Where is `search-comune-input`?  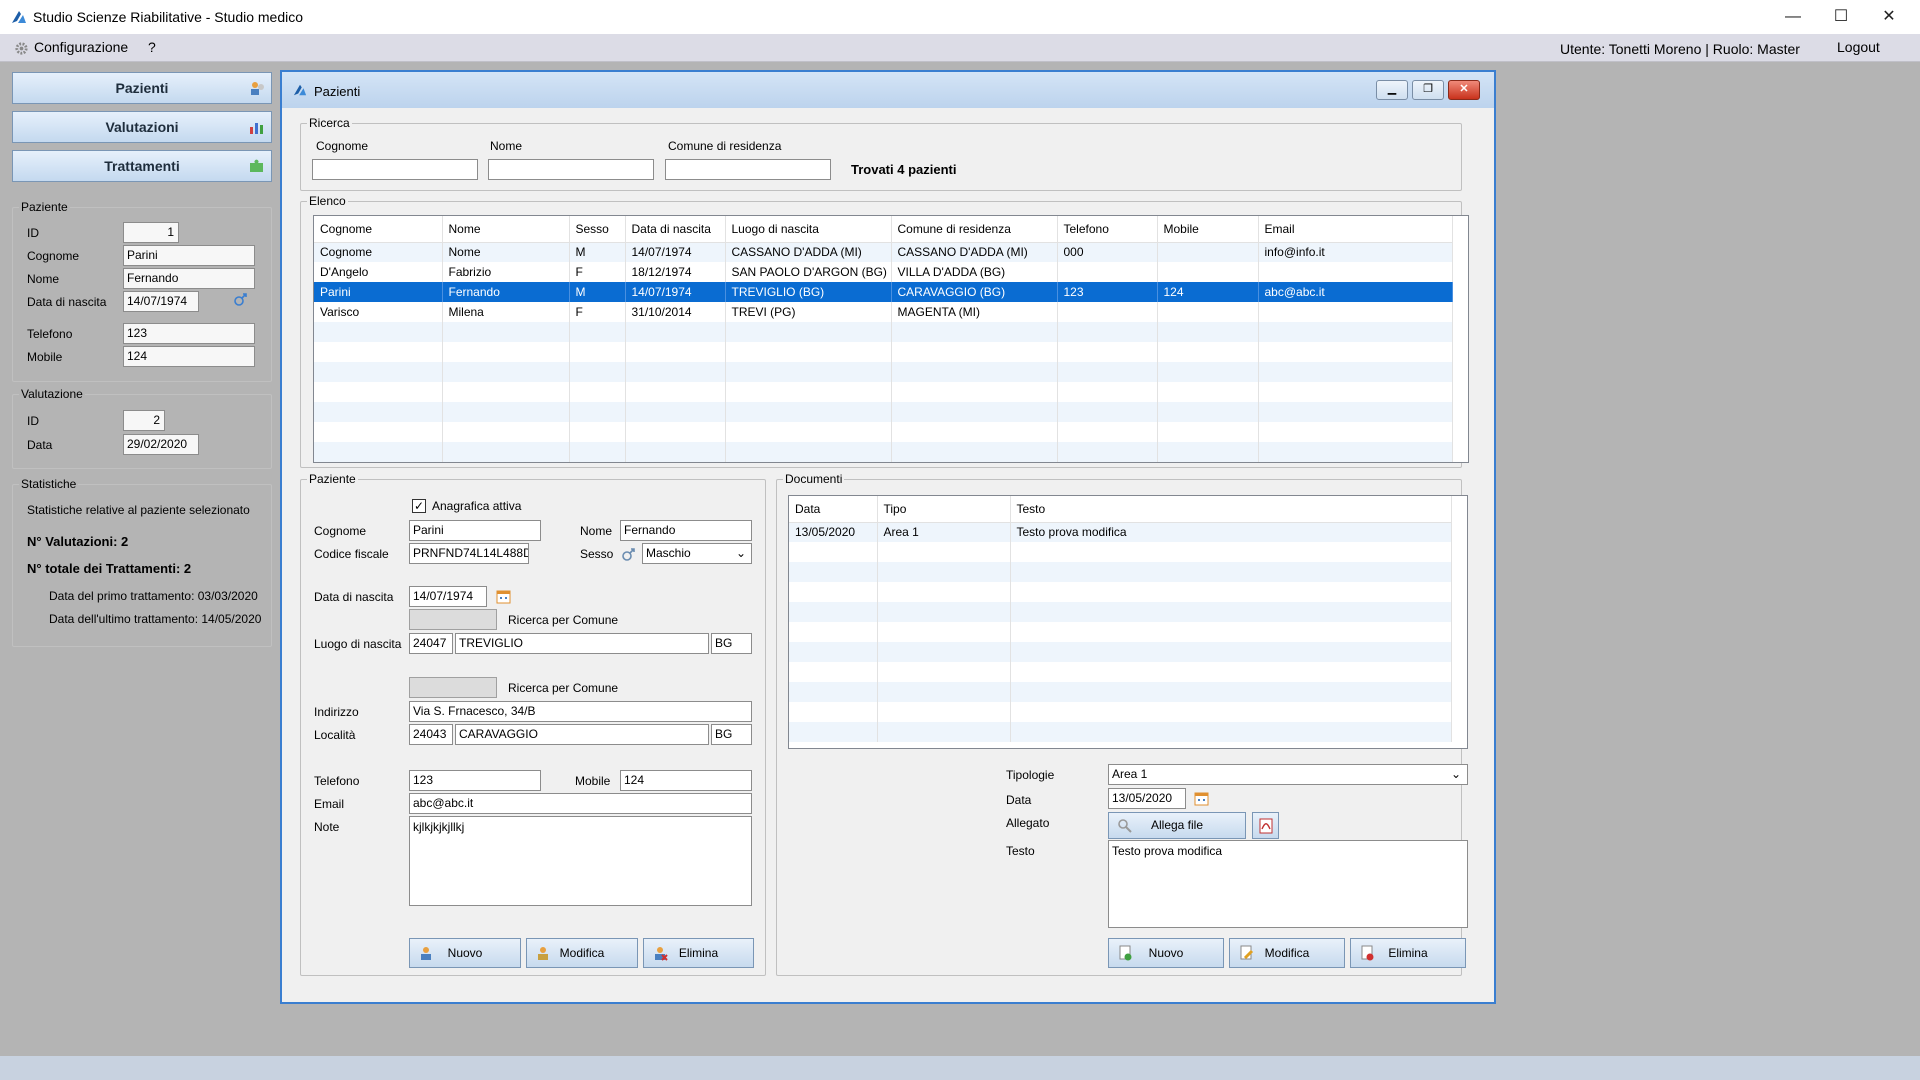 search-comune-input is located at coordinates (748, 169).